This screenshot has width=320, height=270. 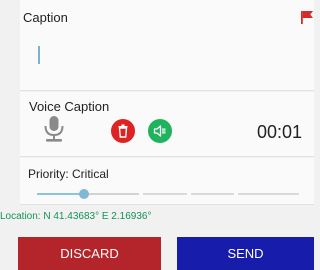 I want to click on caption-label: Caption, so click(x=45, y=17).